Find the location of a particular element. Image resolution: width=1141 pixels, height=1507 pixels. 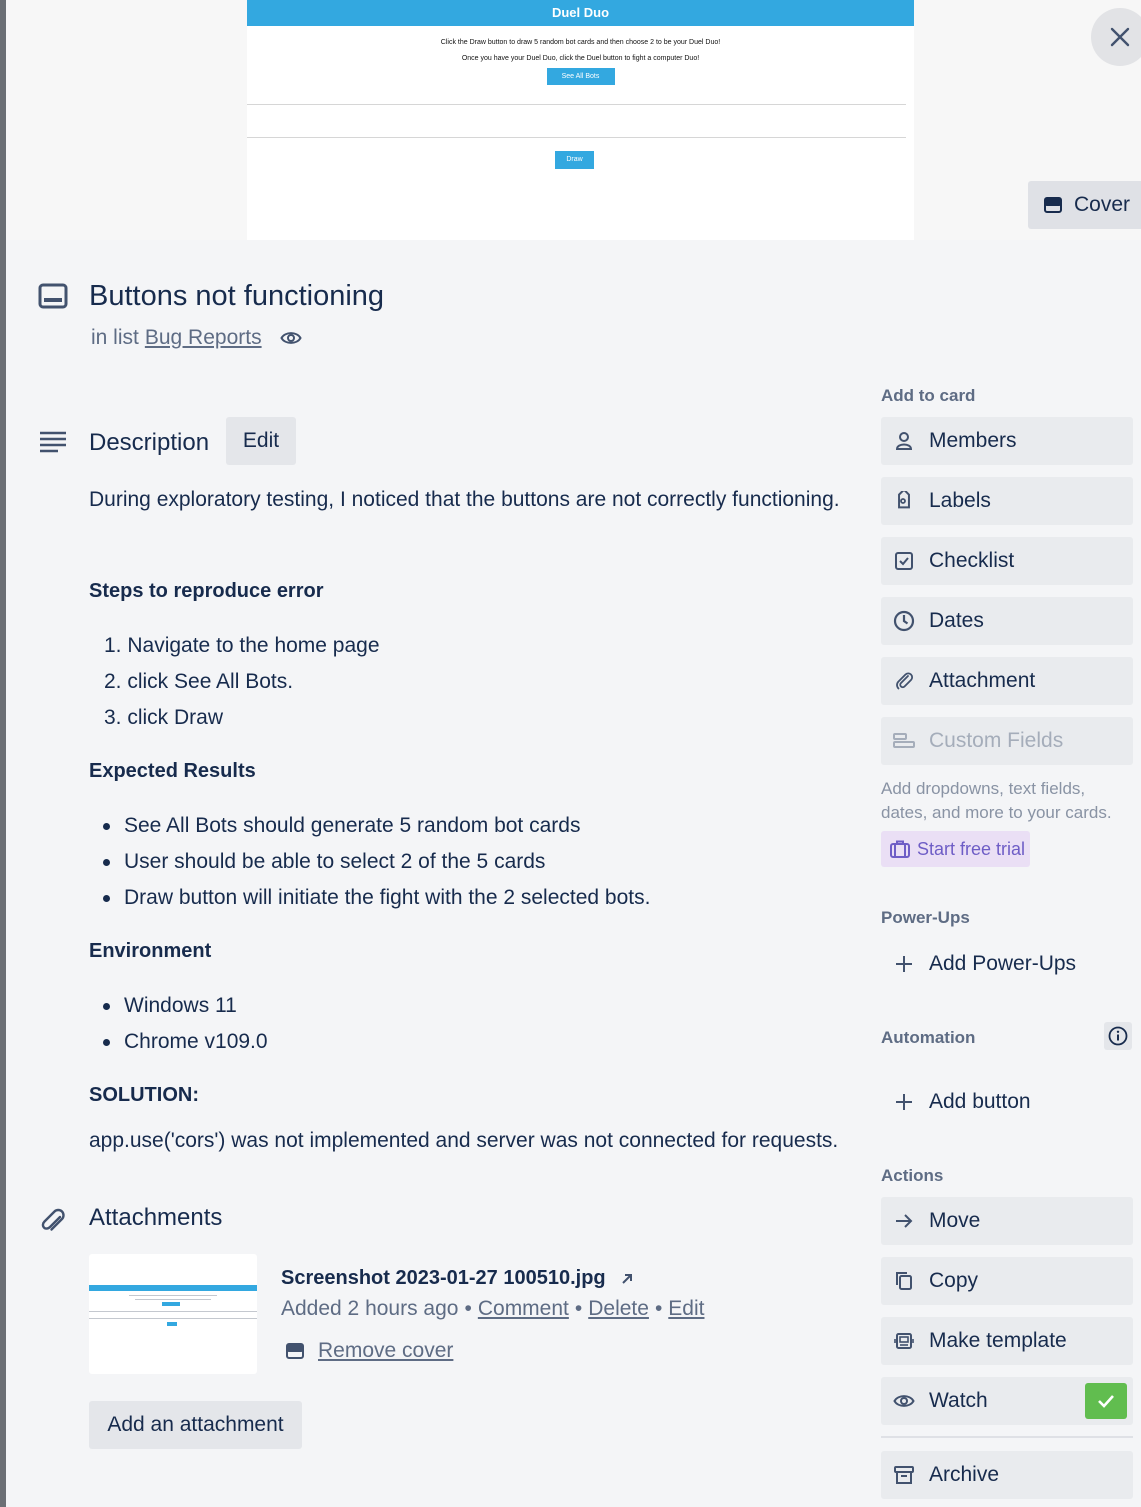

power-ups-heading: Power-Ups is located at coordinates (925, 917).